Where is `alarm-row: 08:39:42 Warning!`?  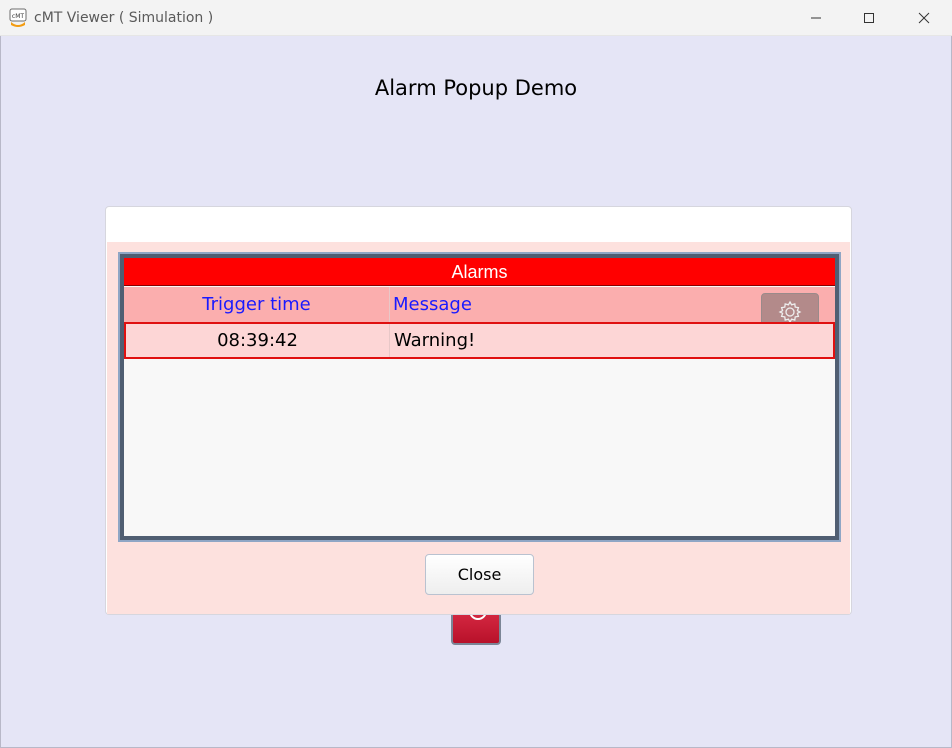
alarm-row: 08:39:42 Warning! is located at coordinates (479, 340).